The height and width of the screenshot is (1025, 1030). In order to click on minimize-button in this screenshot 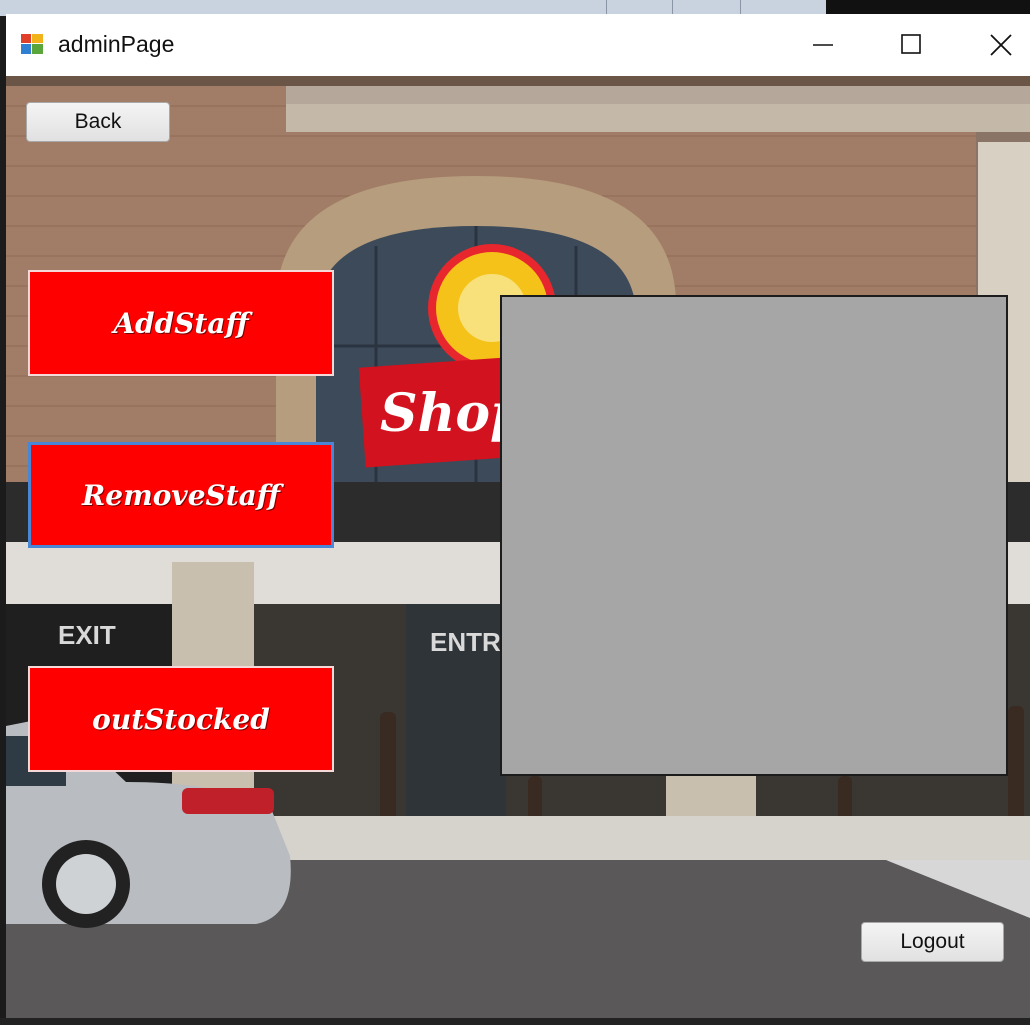, I will do `click(825, 45)`.